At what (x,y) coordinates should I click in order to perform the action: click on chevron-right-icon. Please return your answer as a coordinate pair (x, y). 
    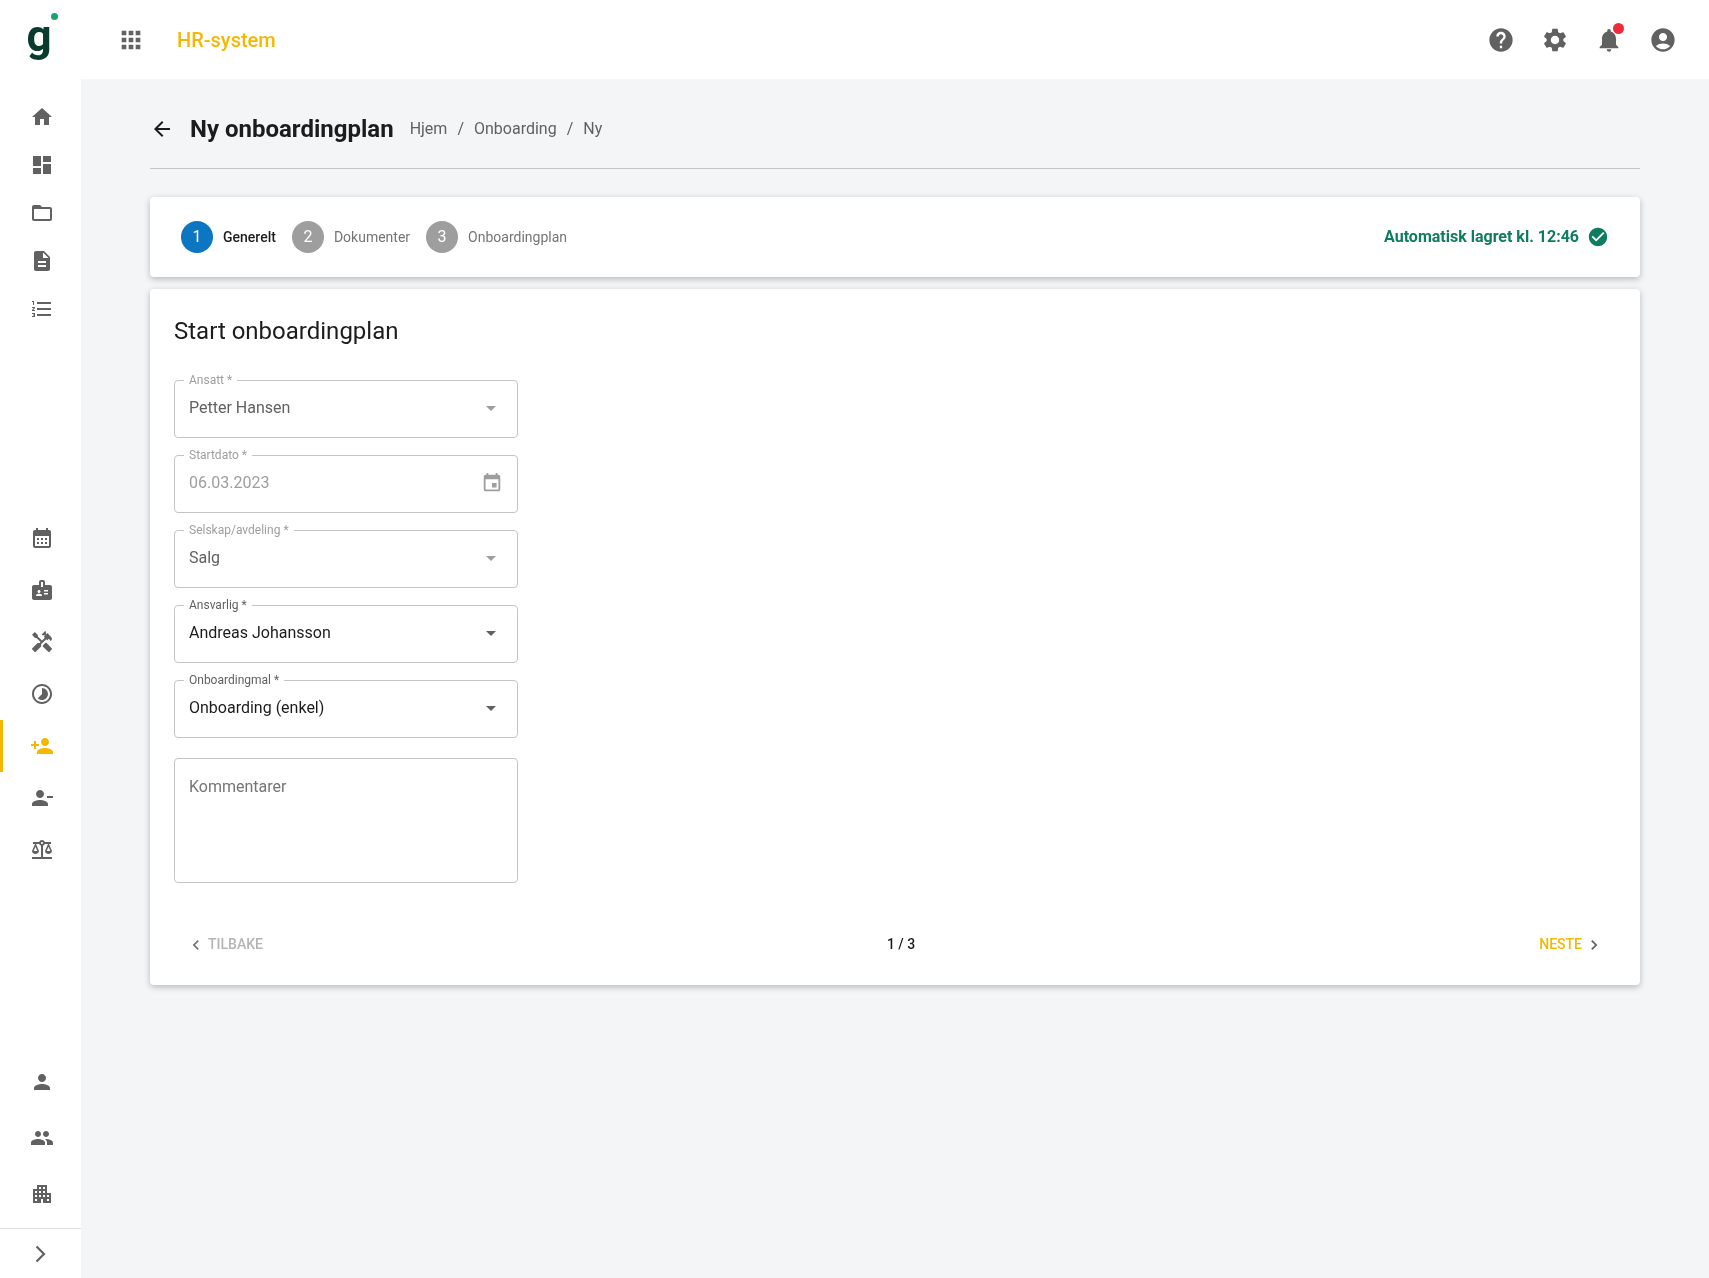
    Looking at the image, I should click on (40, 1253).